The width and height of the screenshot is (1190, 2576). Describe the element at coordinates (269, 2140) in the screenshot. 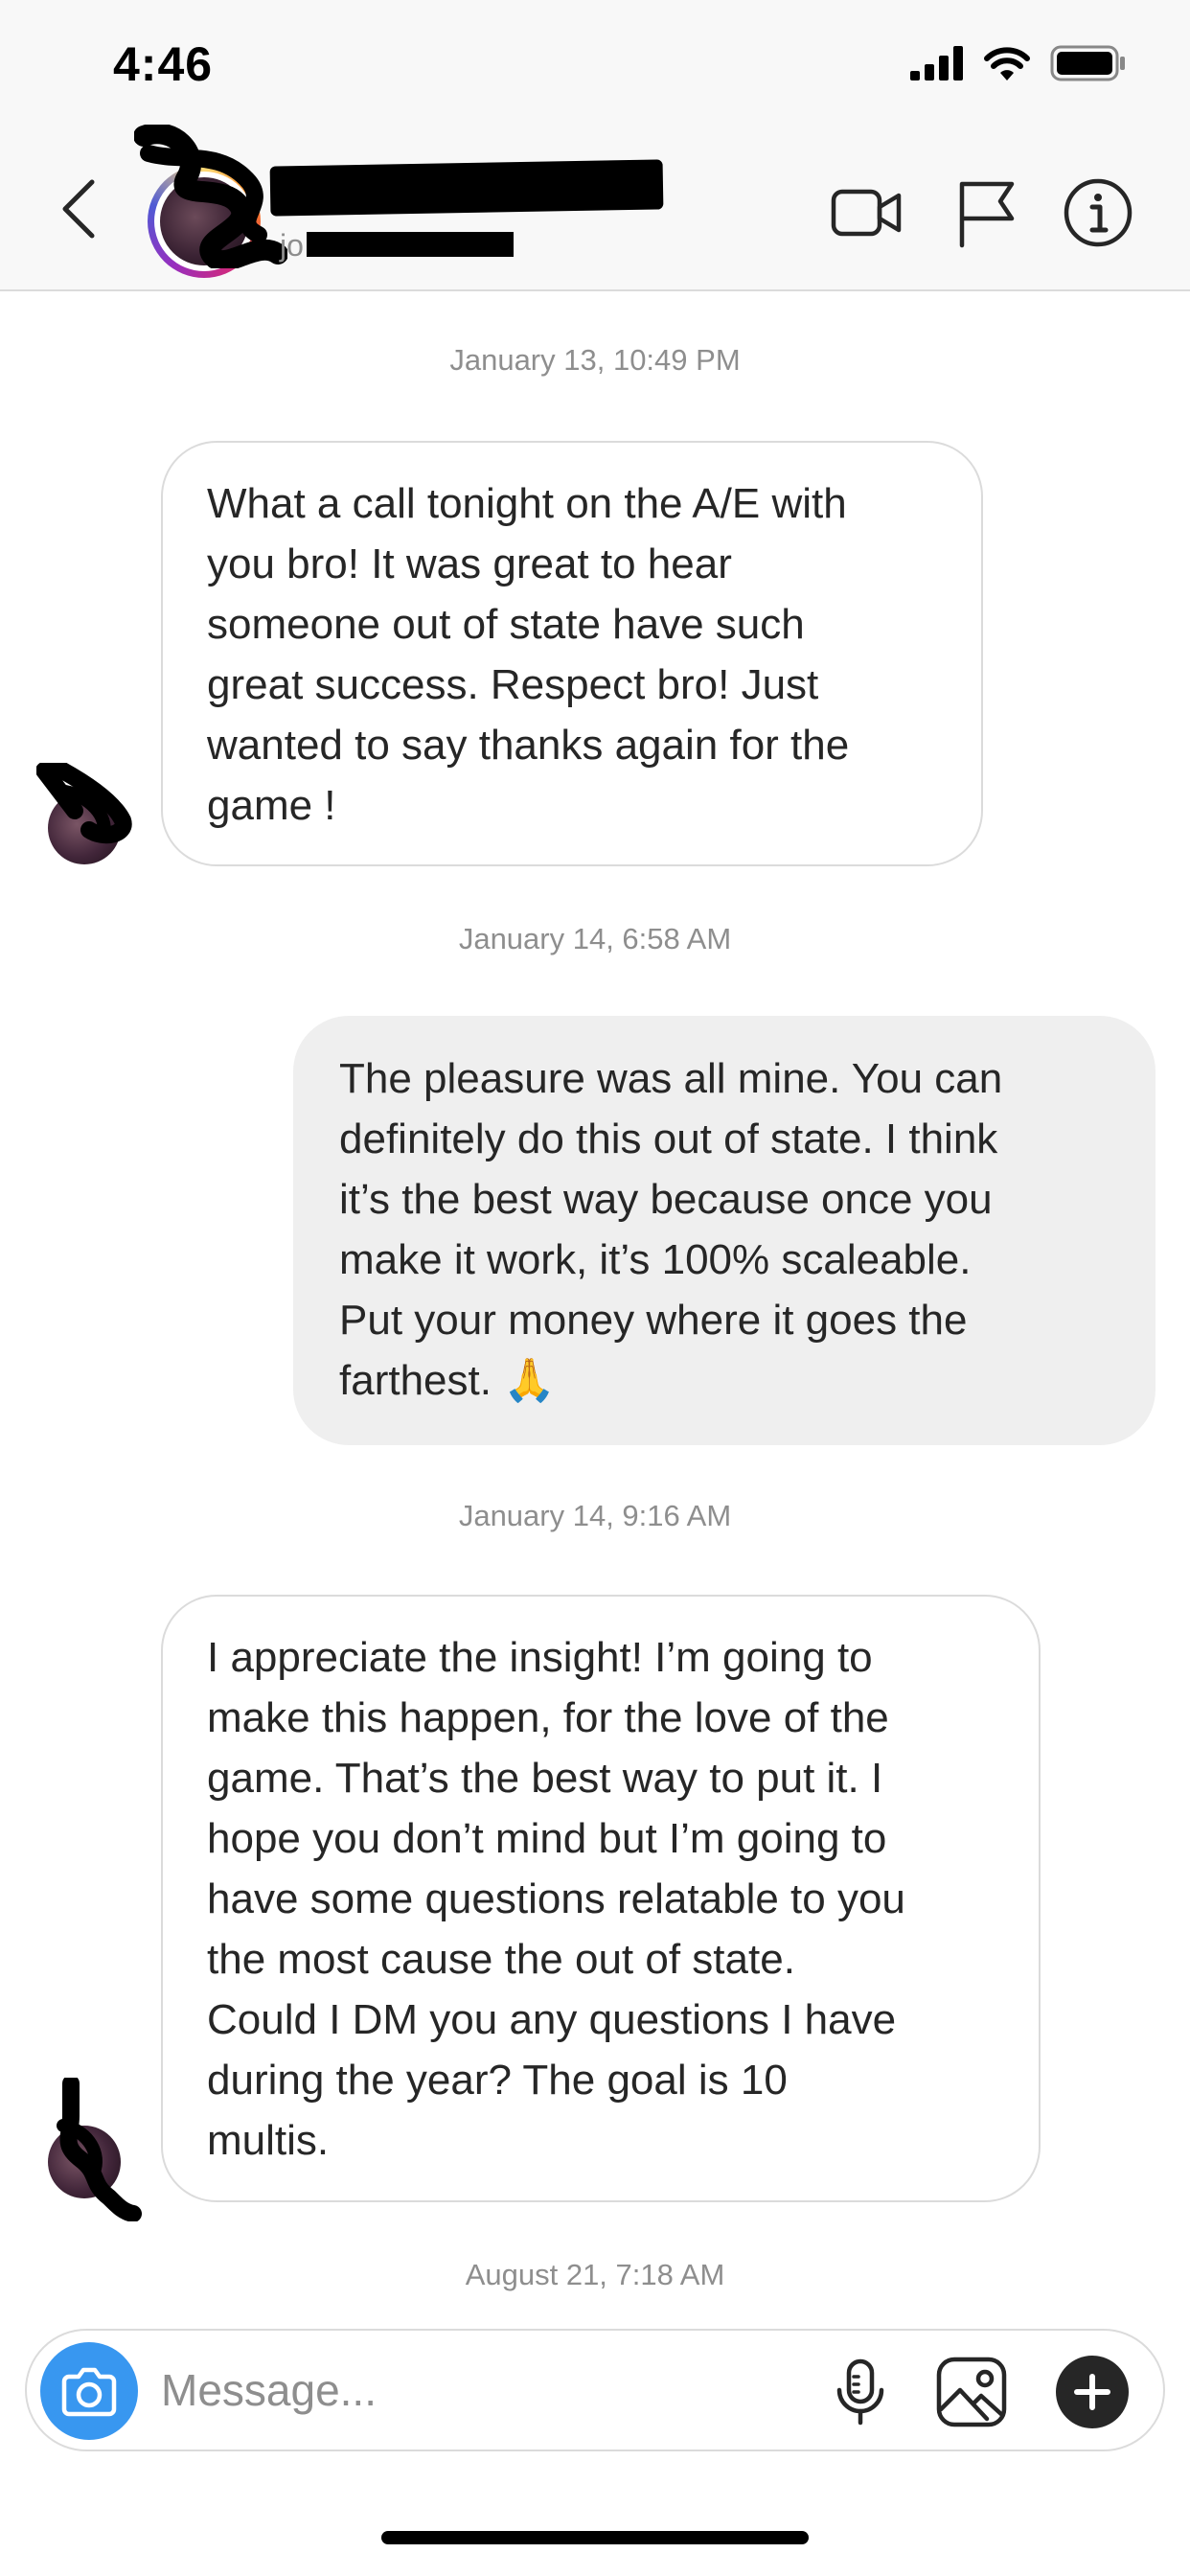

I see `message-line: multis.` at that location.